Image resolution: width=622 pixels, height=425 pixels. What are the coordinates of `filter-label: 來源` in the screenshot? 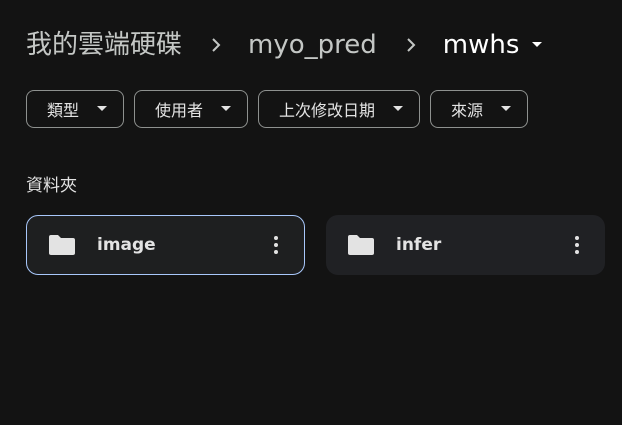 It's located at (467, 110).